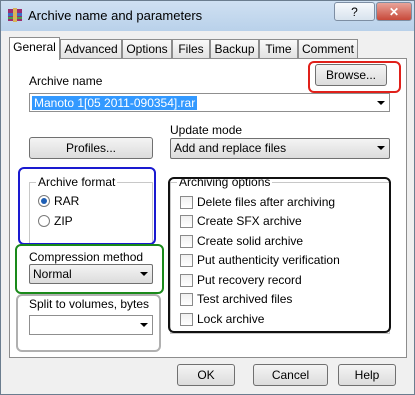  Describe the element at coordinates (290, 375) in the screenshot. I see `cancel-button: Cancel` at that location.